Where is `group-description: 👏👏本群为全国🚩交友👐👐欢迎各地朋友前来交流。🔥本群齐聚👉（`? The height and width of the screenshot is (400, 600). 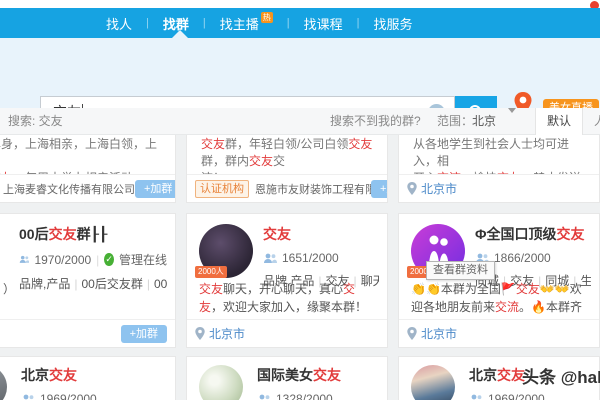 group-description: 👏👏本群为全国🚩交友👐👐欢迎各地朋友前来交流。🔥本群齐聚👉（ is located at coordinates (496, 298).